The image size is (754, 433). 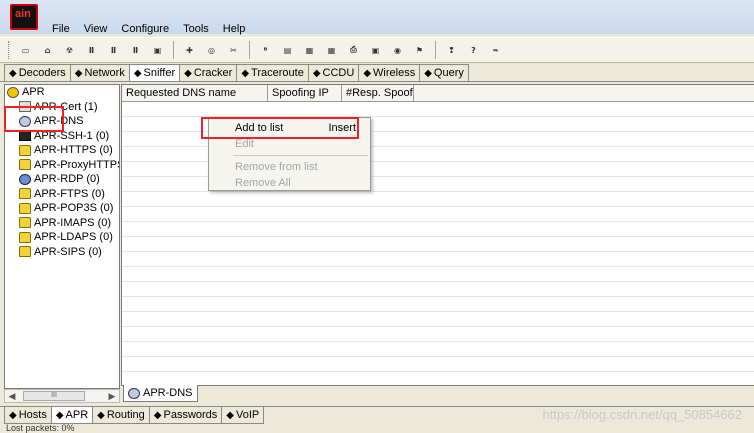 What do you see at coordinates (195, 93) in the screenshot?
I see `column-requested-dns-name: Requested DNS name` at bounding box center [195, 93].